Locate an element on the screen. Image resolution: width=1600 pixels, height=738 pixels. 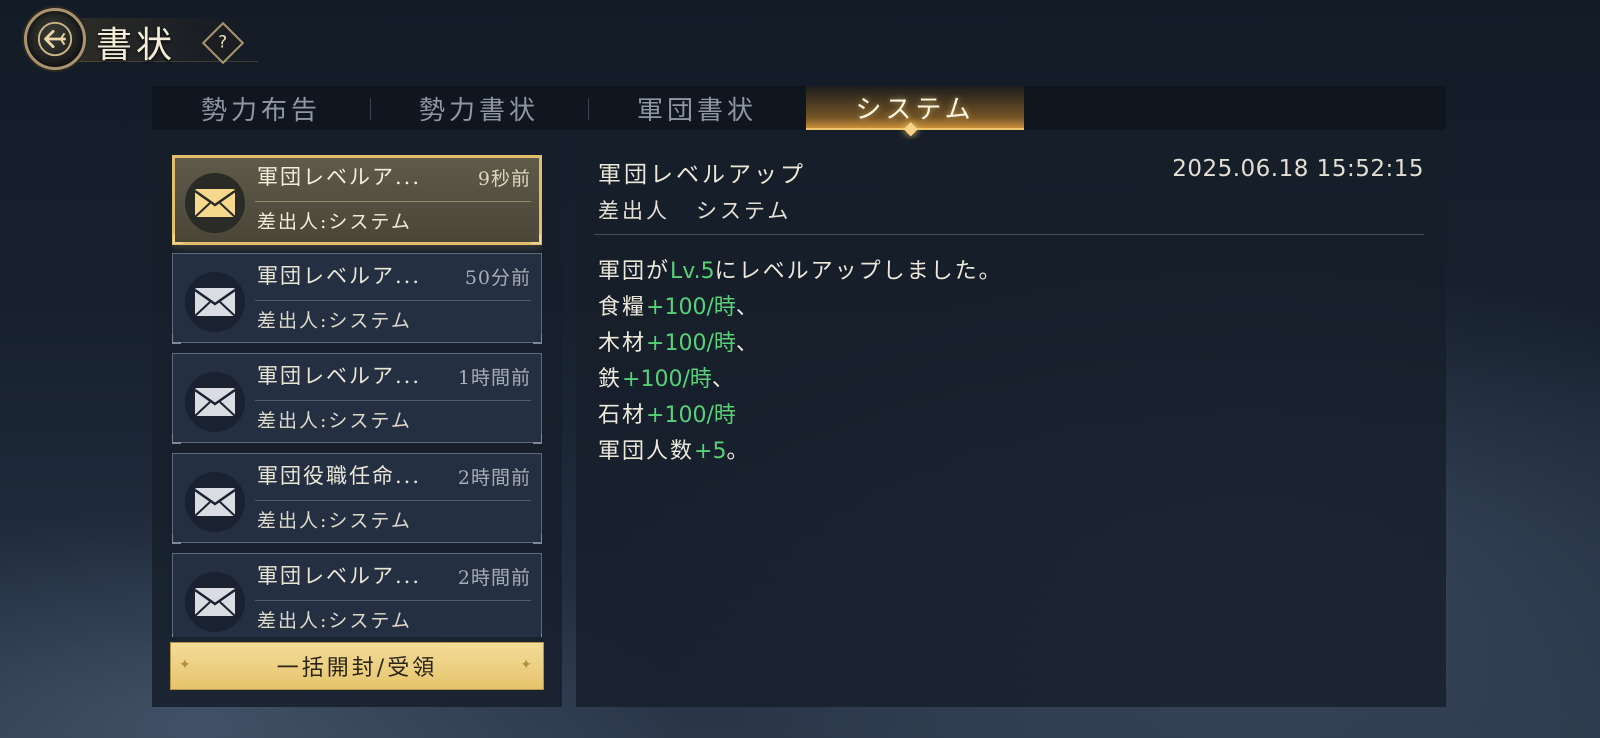
mail-time: 50分前 is located at coordinates (497, 278).